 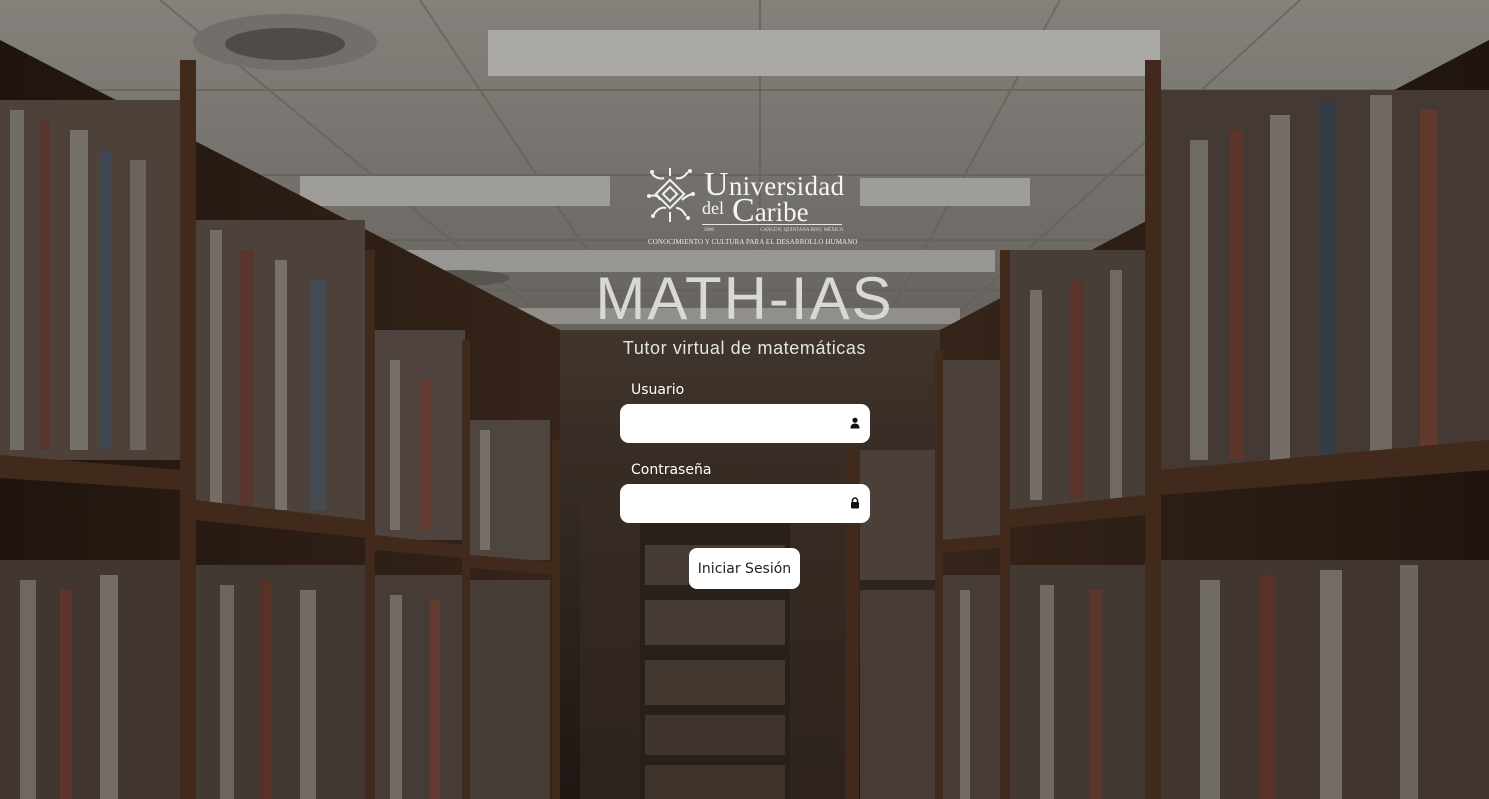 I want to click on logo-location: CANCÚN, QUINTANA ROO, MÉXICO, so click(x=802, y=230).